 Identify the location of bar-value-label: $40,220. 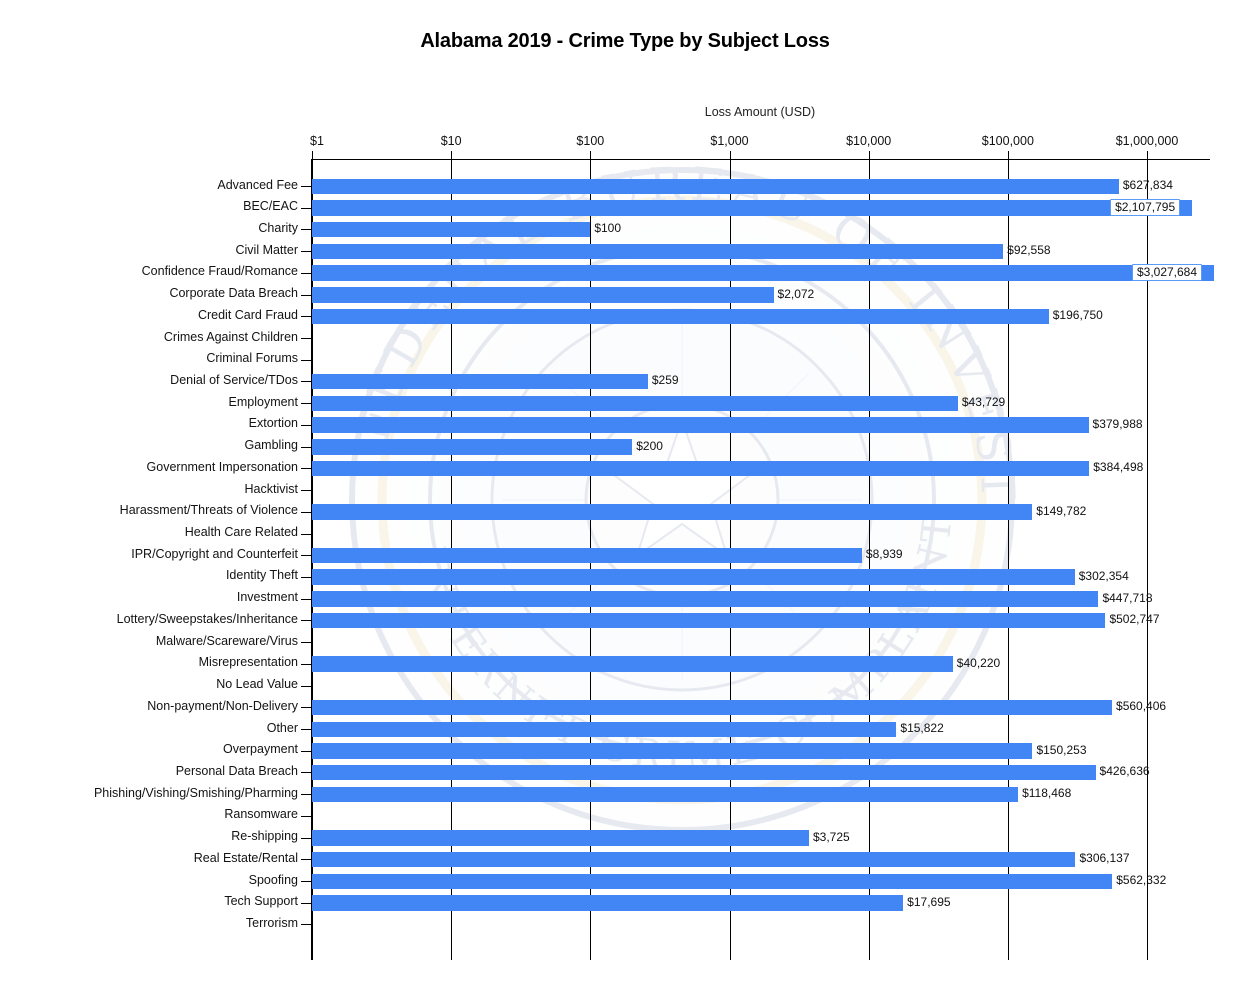
(978, 662).